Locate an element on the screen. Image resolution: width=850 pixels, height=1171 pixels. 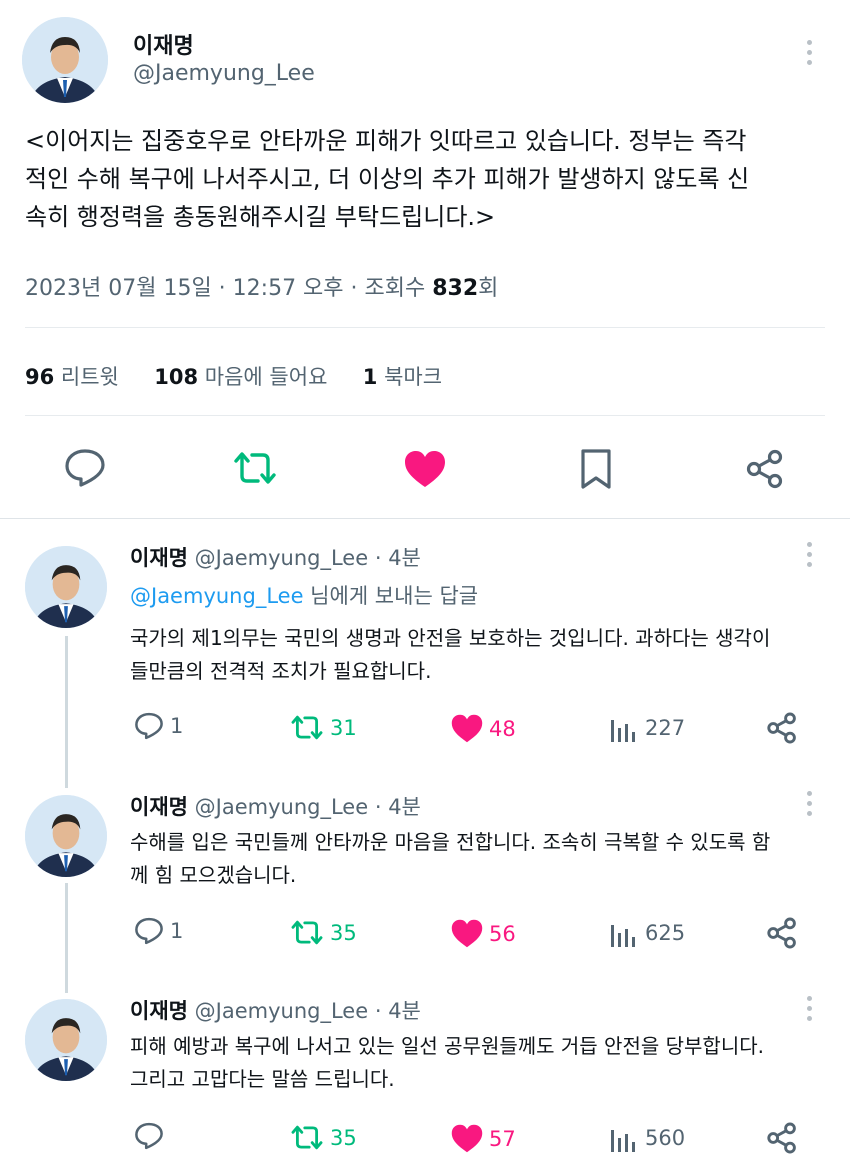
view-suffix: 회 is located at coordinates (488, 288).